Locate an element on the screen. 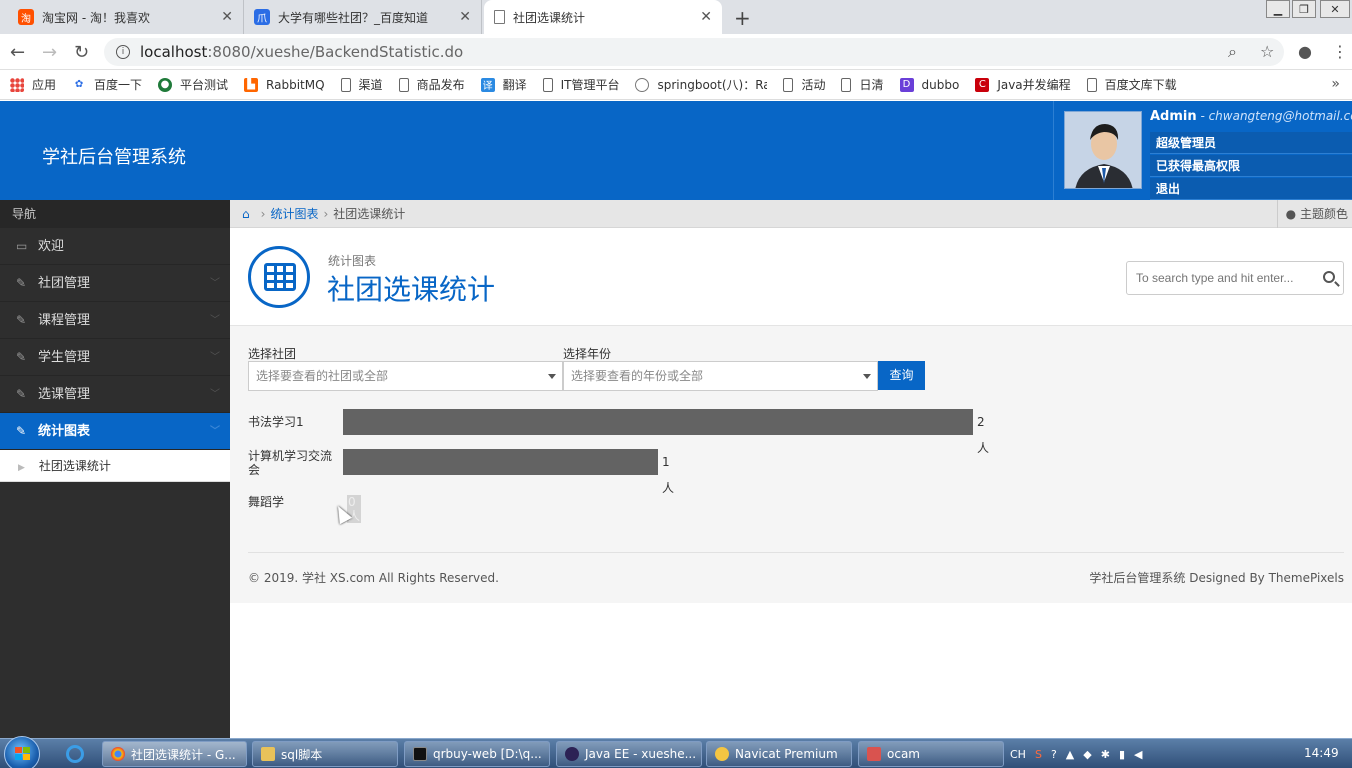  zoom-icon: ⌕ is located at coordinates (1232, 52).